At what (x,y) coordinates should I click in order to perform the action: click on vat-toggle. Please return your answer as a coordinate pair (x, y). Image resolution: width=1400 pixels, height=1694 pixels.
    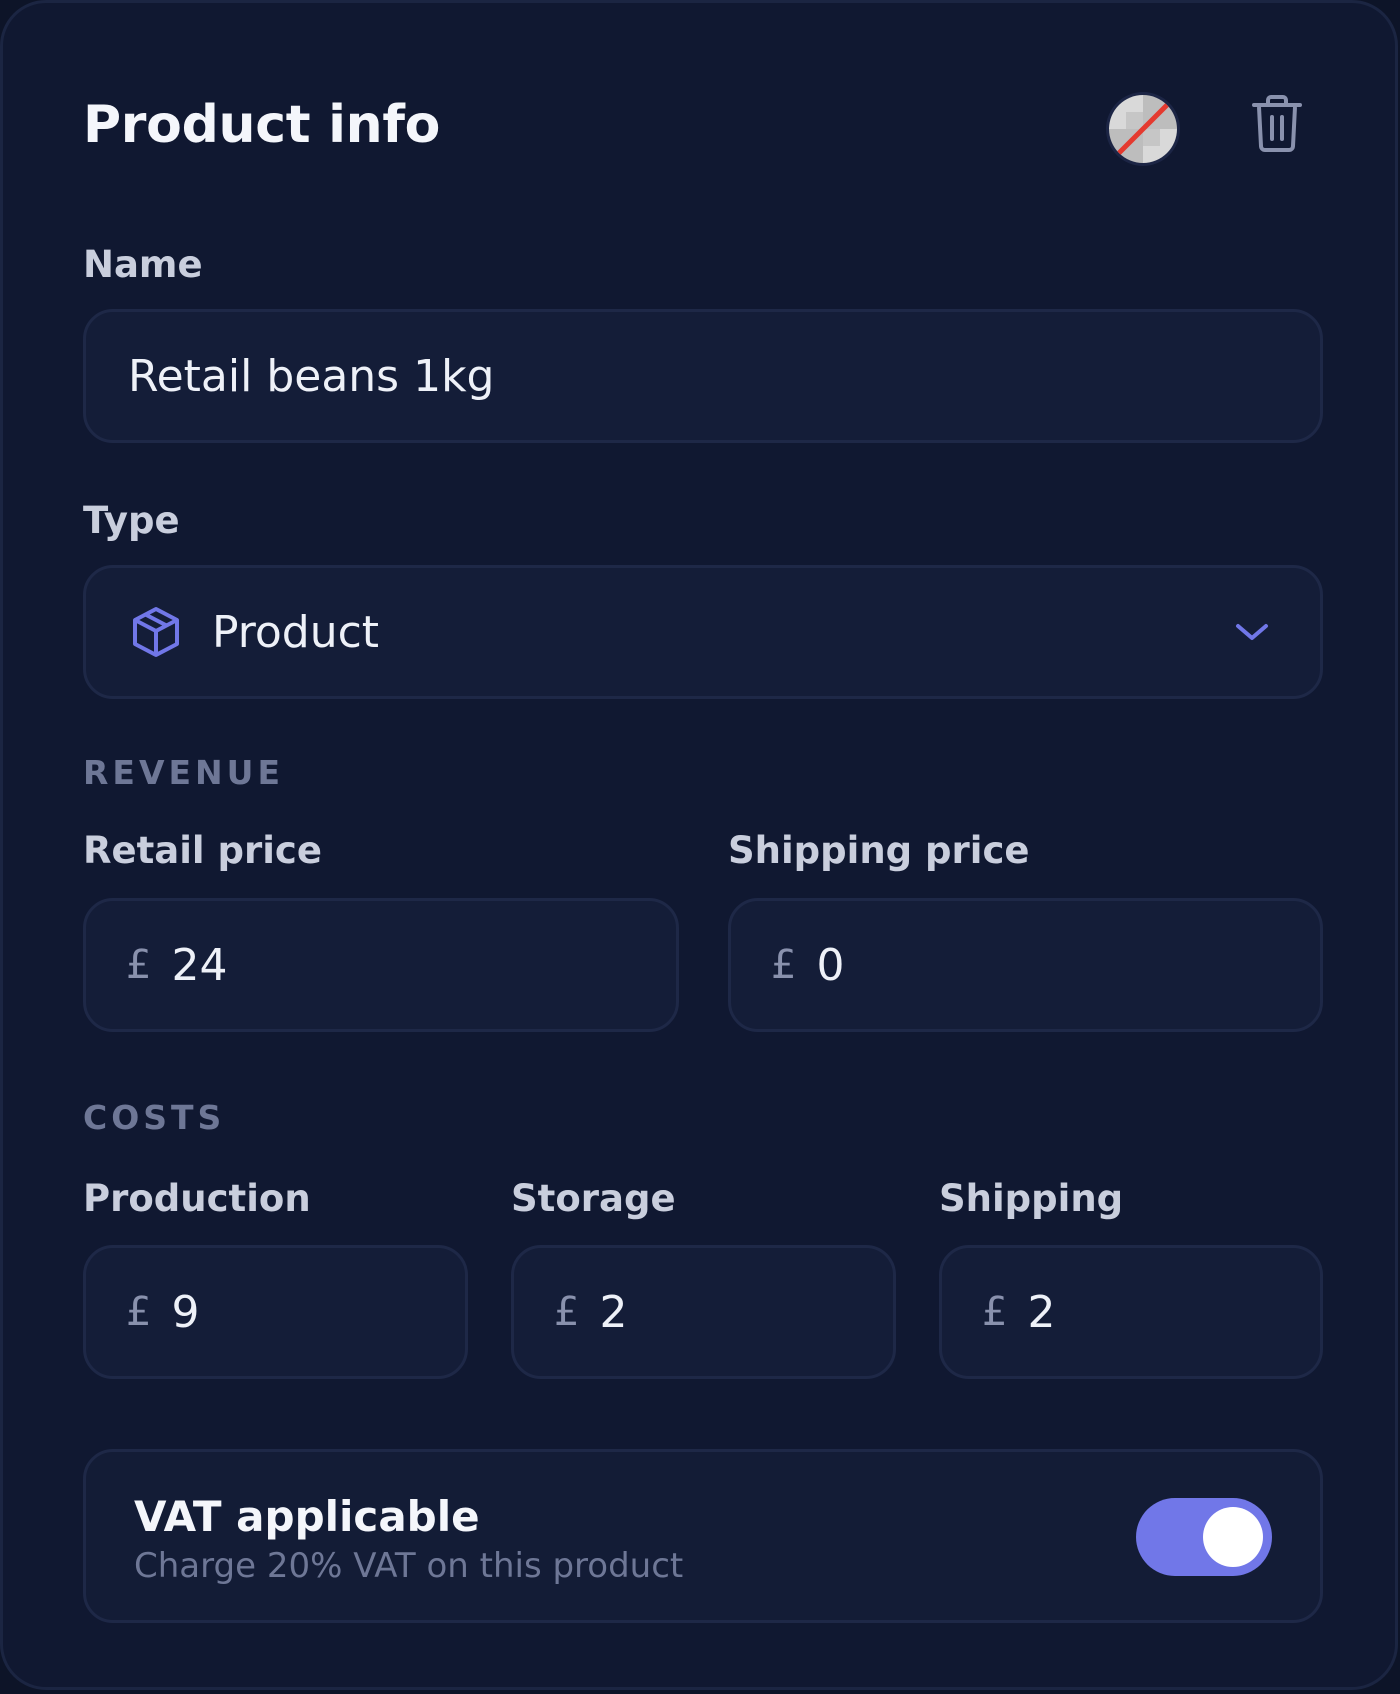
    Looking at the image, I should click on (1204, 1537).